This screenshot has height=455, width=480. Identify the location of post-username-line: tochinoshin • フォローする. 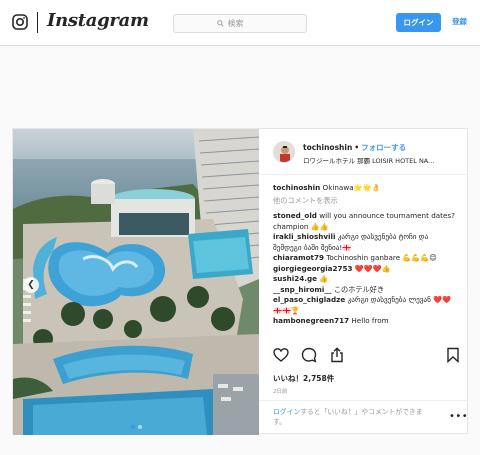
(354, 147).